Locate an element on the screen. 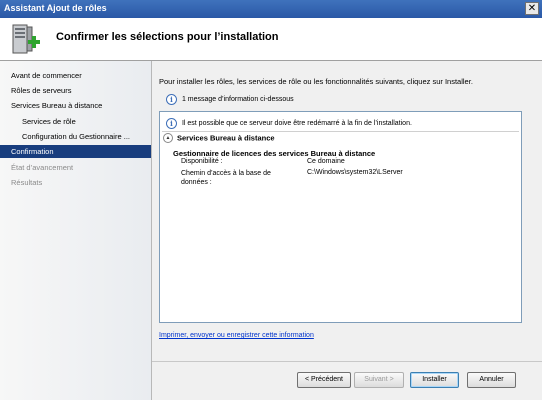 The height and width of the screenshot is (400, 542). sidebar-item-avant-de-commencer: Avant de commencer is located at coordinates (75, 75).